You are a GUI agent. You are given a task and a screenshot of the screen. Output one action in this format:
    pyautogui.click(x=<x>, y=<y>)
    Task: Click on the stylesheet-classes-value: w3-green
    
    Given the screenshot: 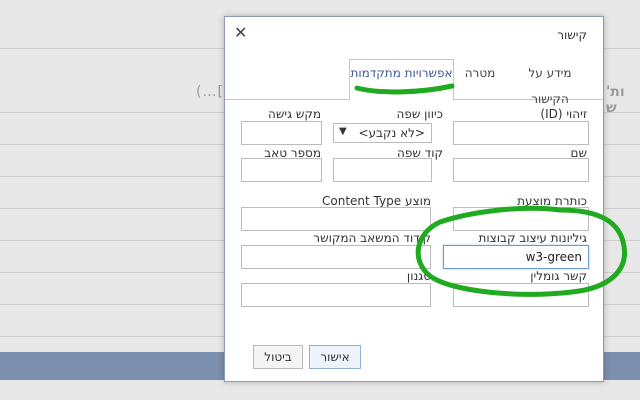 What is the action you would take?
    pyautogui.click(x=553, y=257)
    